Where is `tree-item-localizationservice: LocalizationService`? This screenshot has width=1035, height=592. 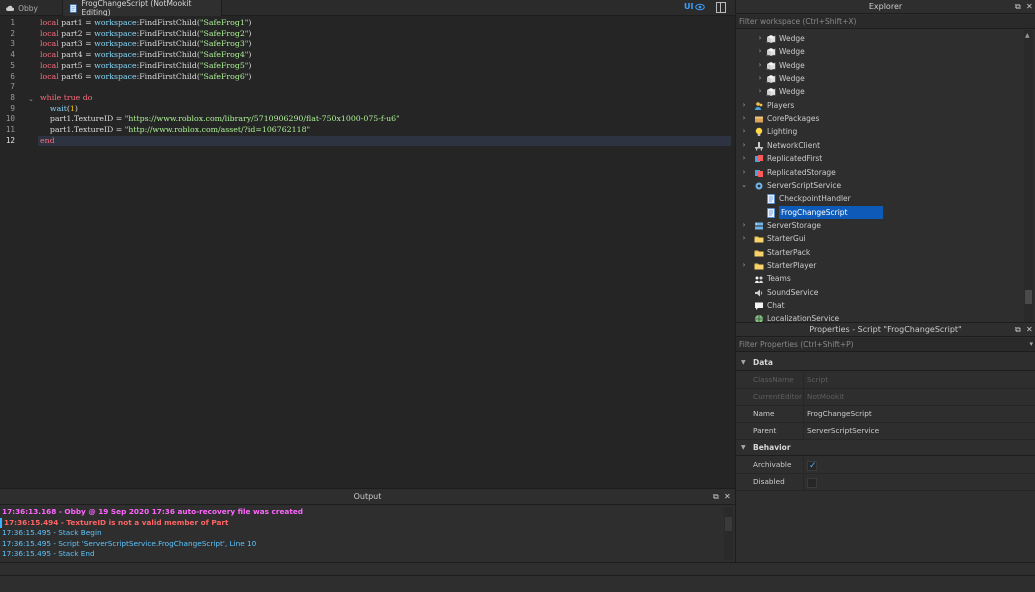
tree-item-localizationservice: LocalizationService is located at coordinates (879, 317).